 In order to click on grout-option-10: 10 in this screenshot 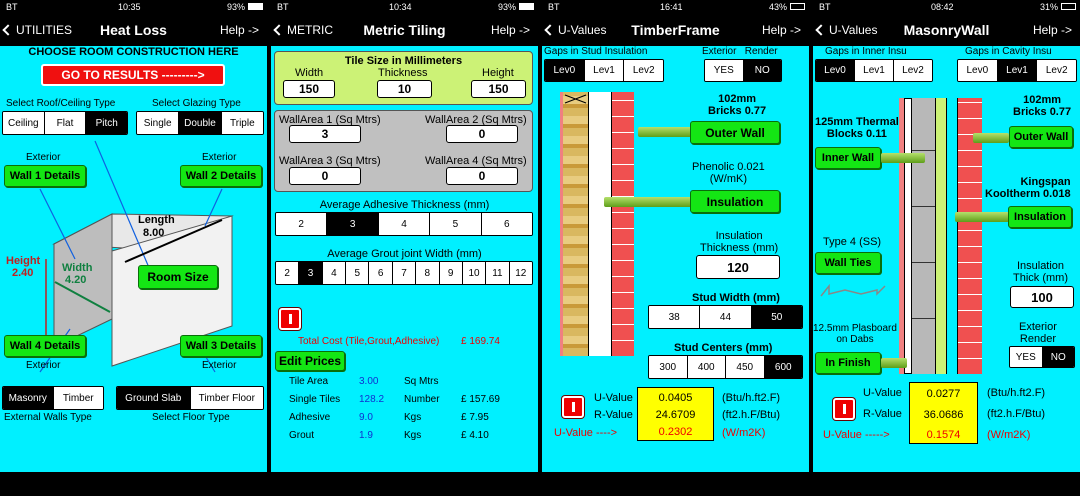, I will do `click(474, 273)`.